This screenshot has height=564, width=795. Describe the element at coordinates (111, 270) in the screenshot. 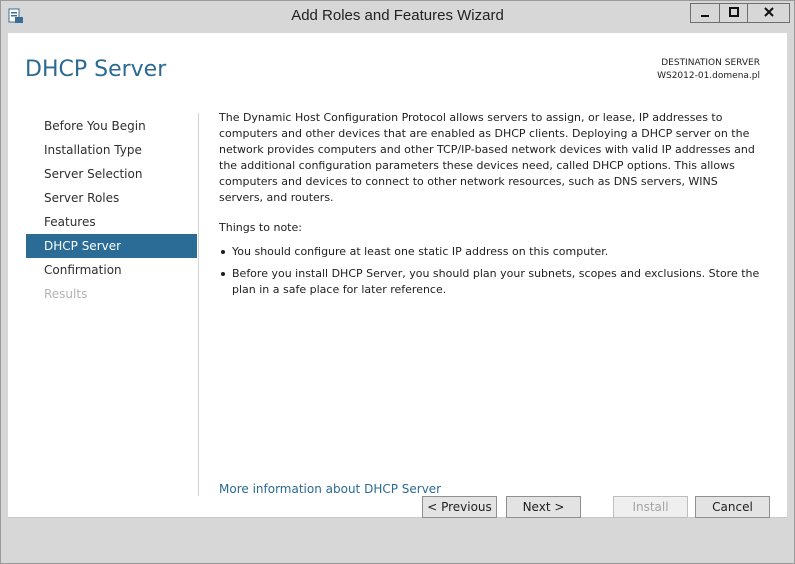

I see `nav-item-confirmation: Confirmation` at that location.